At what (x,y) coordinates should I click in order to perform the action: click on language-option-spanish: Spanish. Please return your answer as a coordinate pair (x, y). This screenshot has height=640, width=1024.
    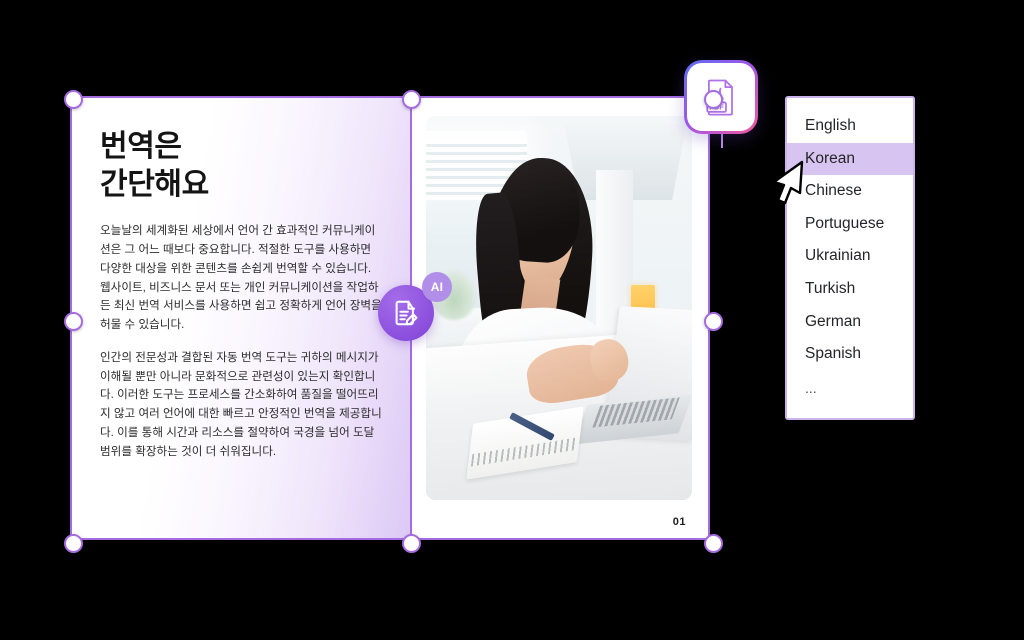
    Looking at the image, I should click on (850, 354).